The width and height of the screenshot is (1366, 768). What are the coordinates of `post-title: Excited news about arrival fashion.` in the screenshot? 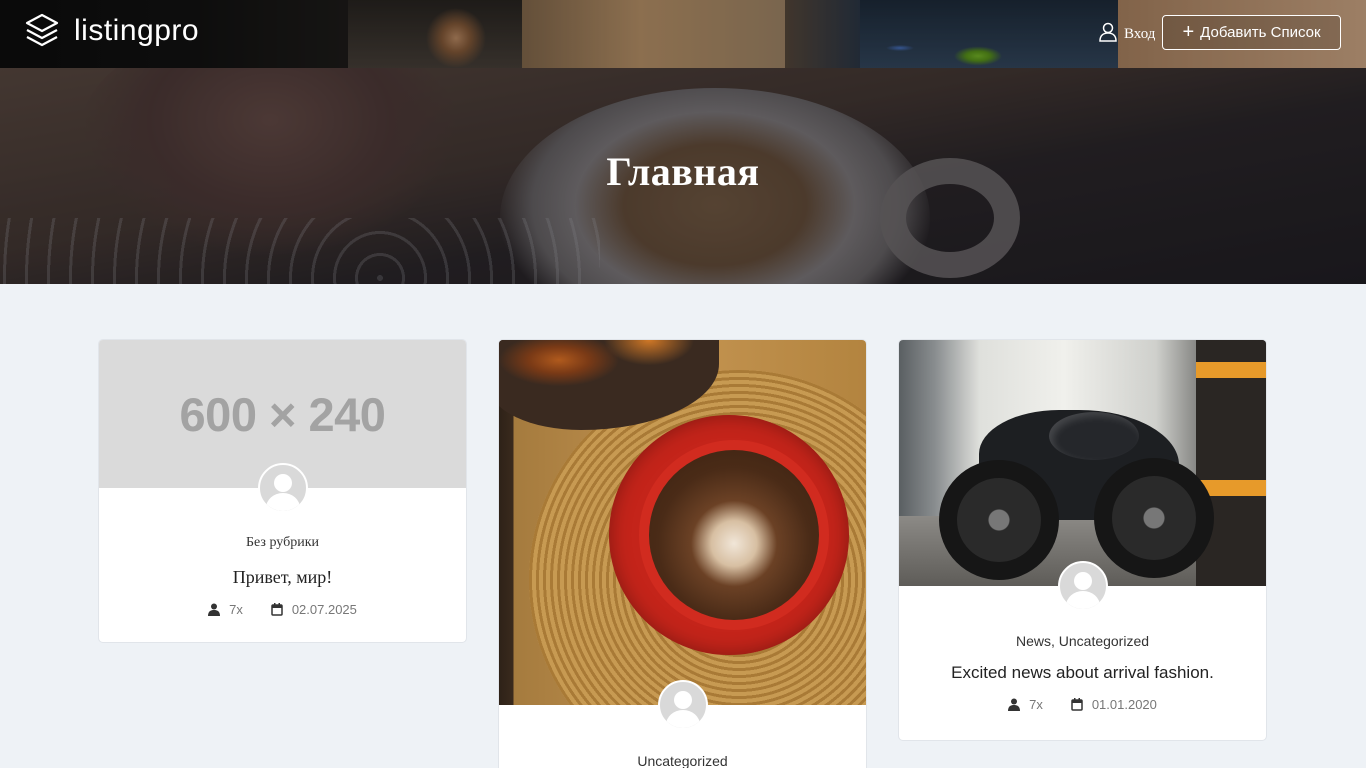 It's located at (1082, 673).